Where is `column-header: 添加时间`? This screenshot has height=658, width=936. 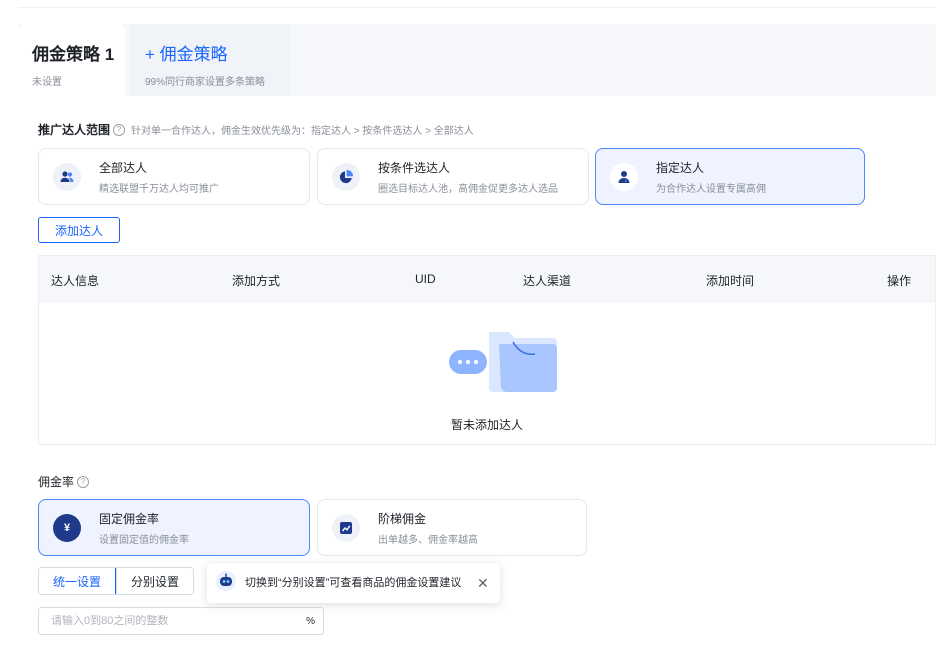
column-header: 添加时间 is located at coordinates (730, 281).